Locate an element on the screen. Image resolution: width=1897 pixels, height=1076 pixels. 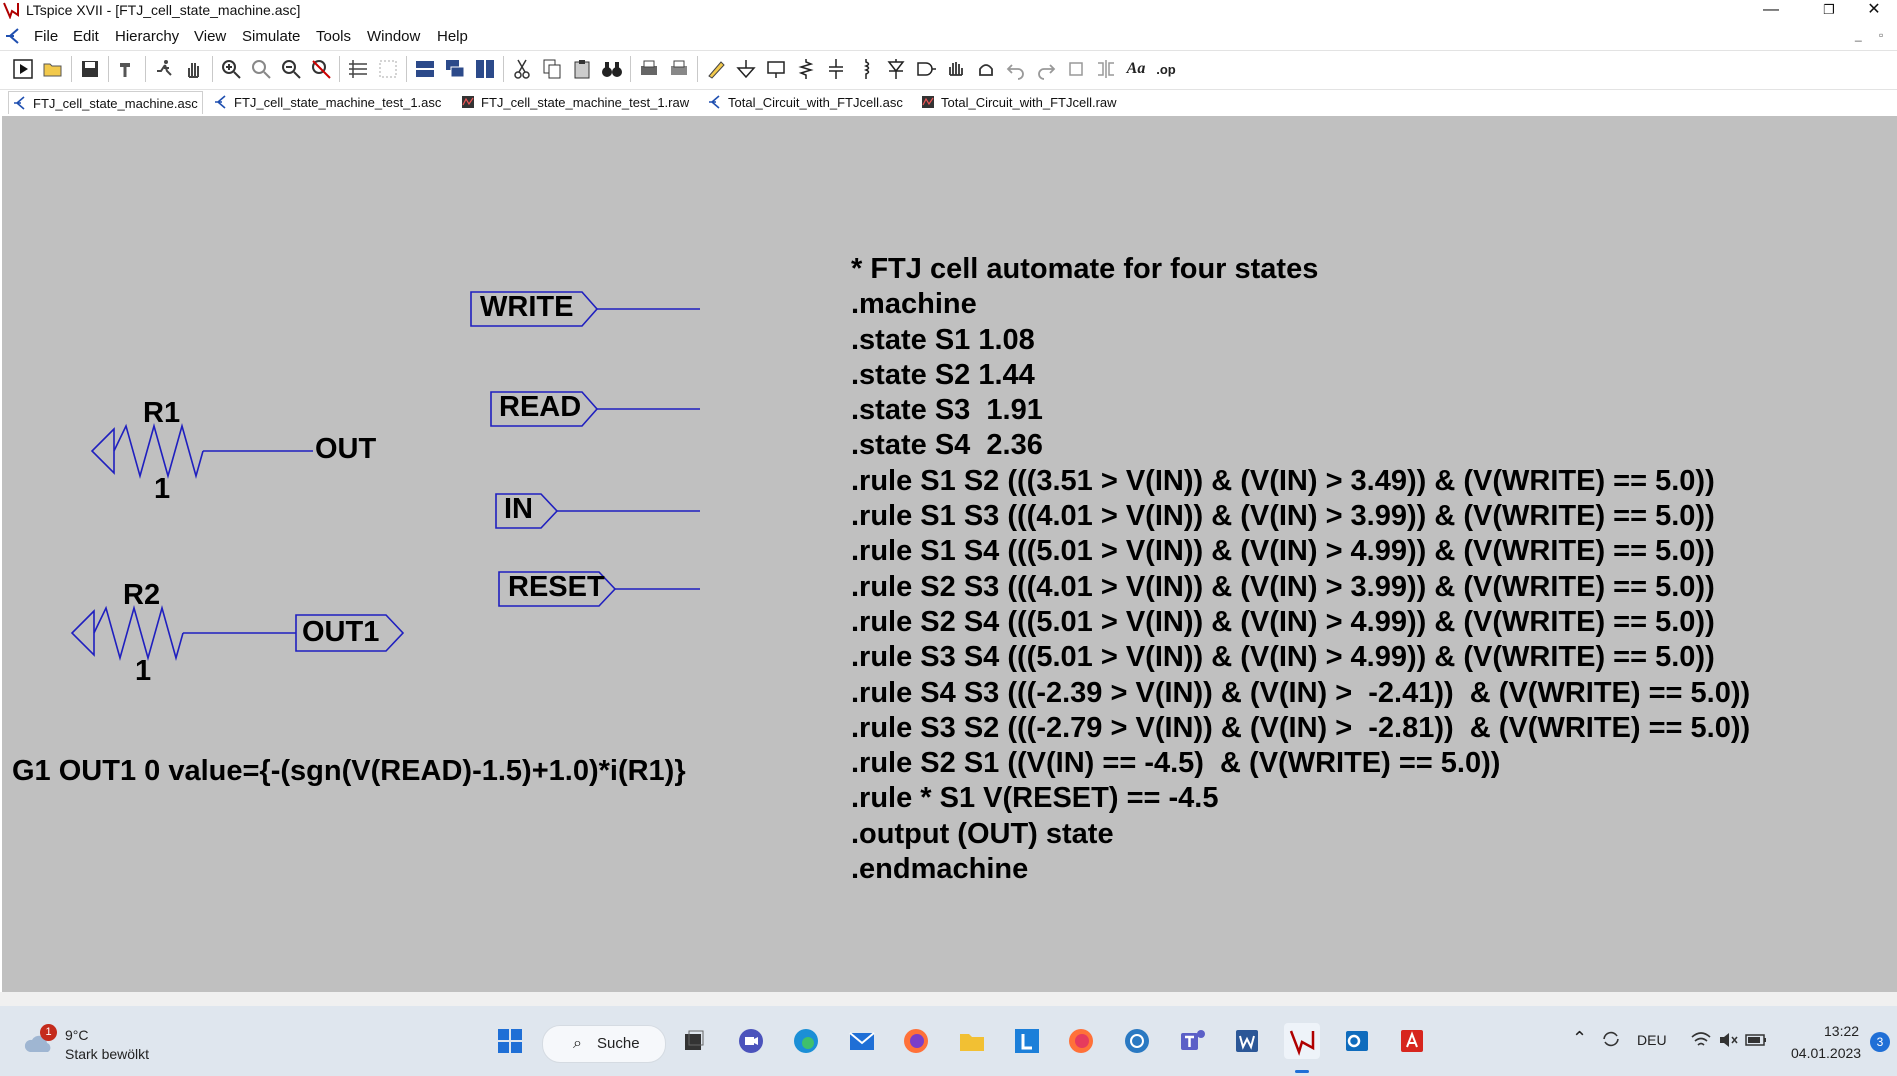
resistor-button is located at coordinates (806, 69).